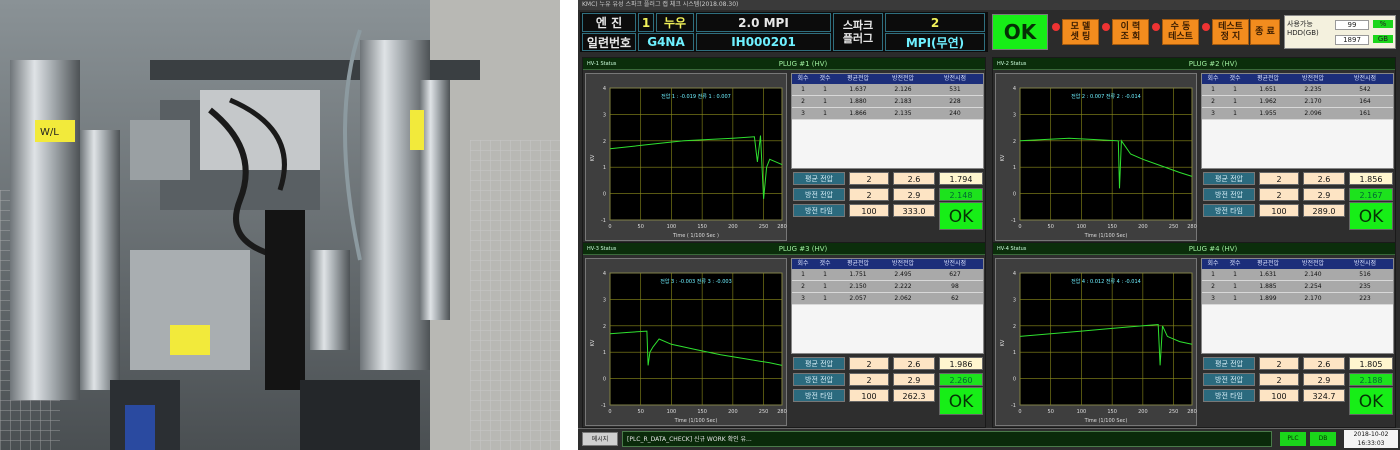 The height and width of the screenshot is (450, 1400). What do you see at coordinates (1313, 113) in the screenshot?
I see `table-cell: 2.096` at bounding box center [1313, 113].